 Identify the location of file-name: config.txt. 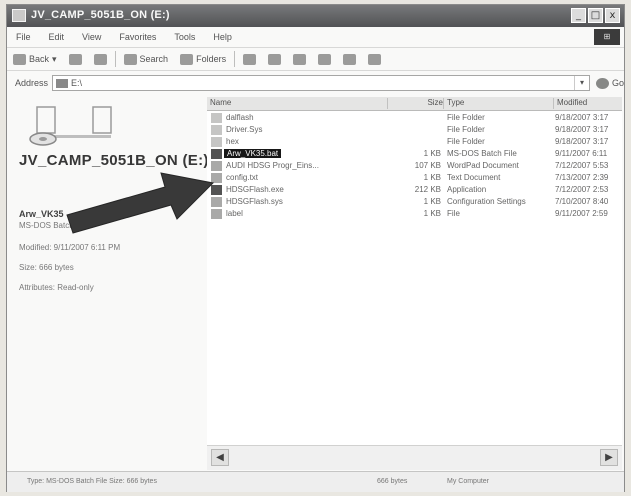
(242, 177).